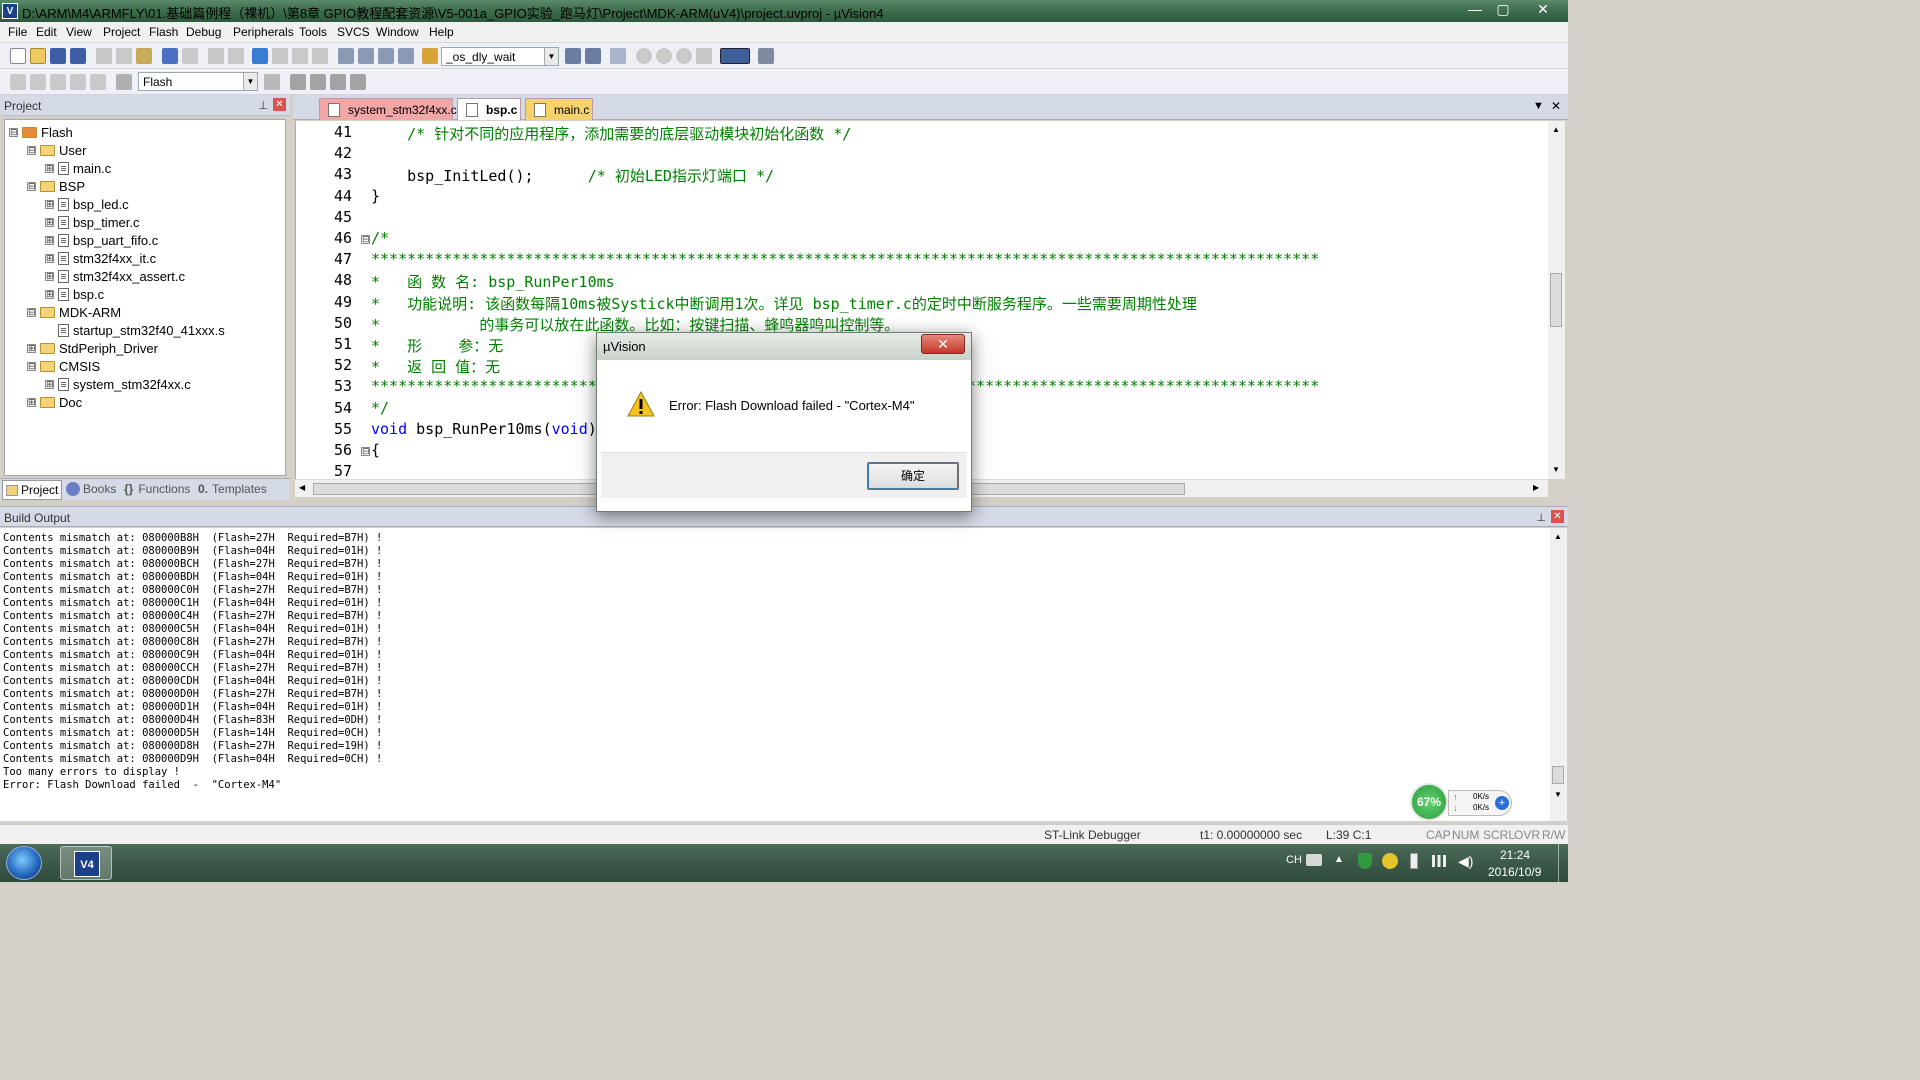 The height and width of the screenshot is (1080, 1920). I want to click on select-packs-icon, so click(338, 82).